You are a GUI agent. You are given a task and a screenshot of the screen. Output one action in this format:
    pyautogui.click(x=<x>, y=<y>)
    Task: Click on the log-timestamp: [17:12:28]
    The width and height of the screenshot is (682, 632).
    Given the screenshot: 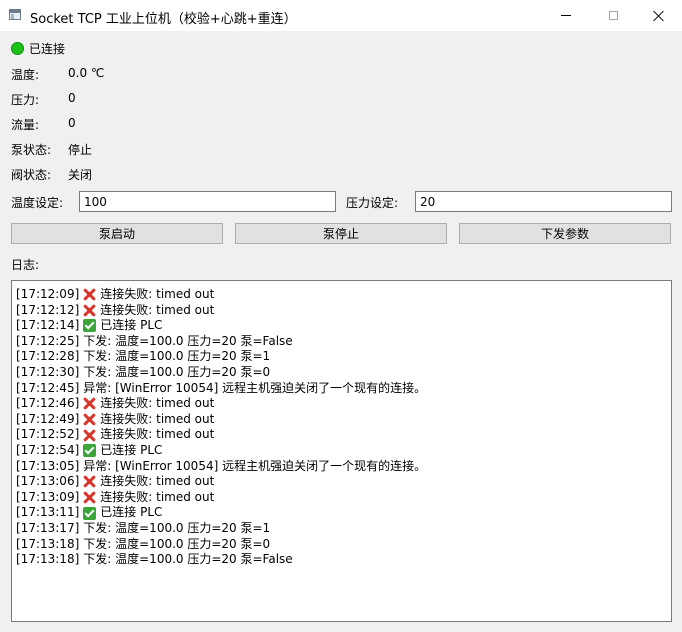 What is the action you would take?
    pyautogui.click(x=48, y=356)
    